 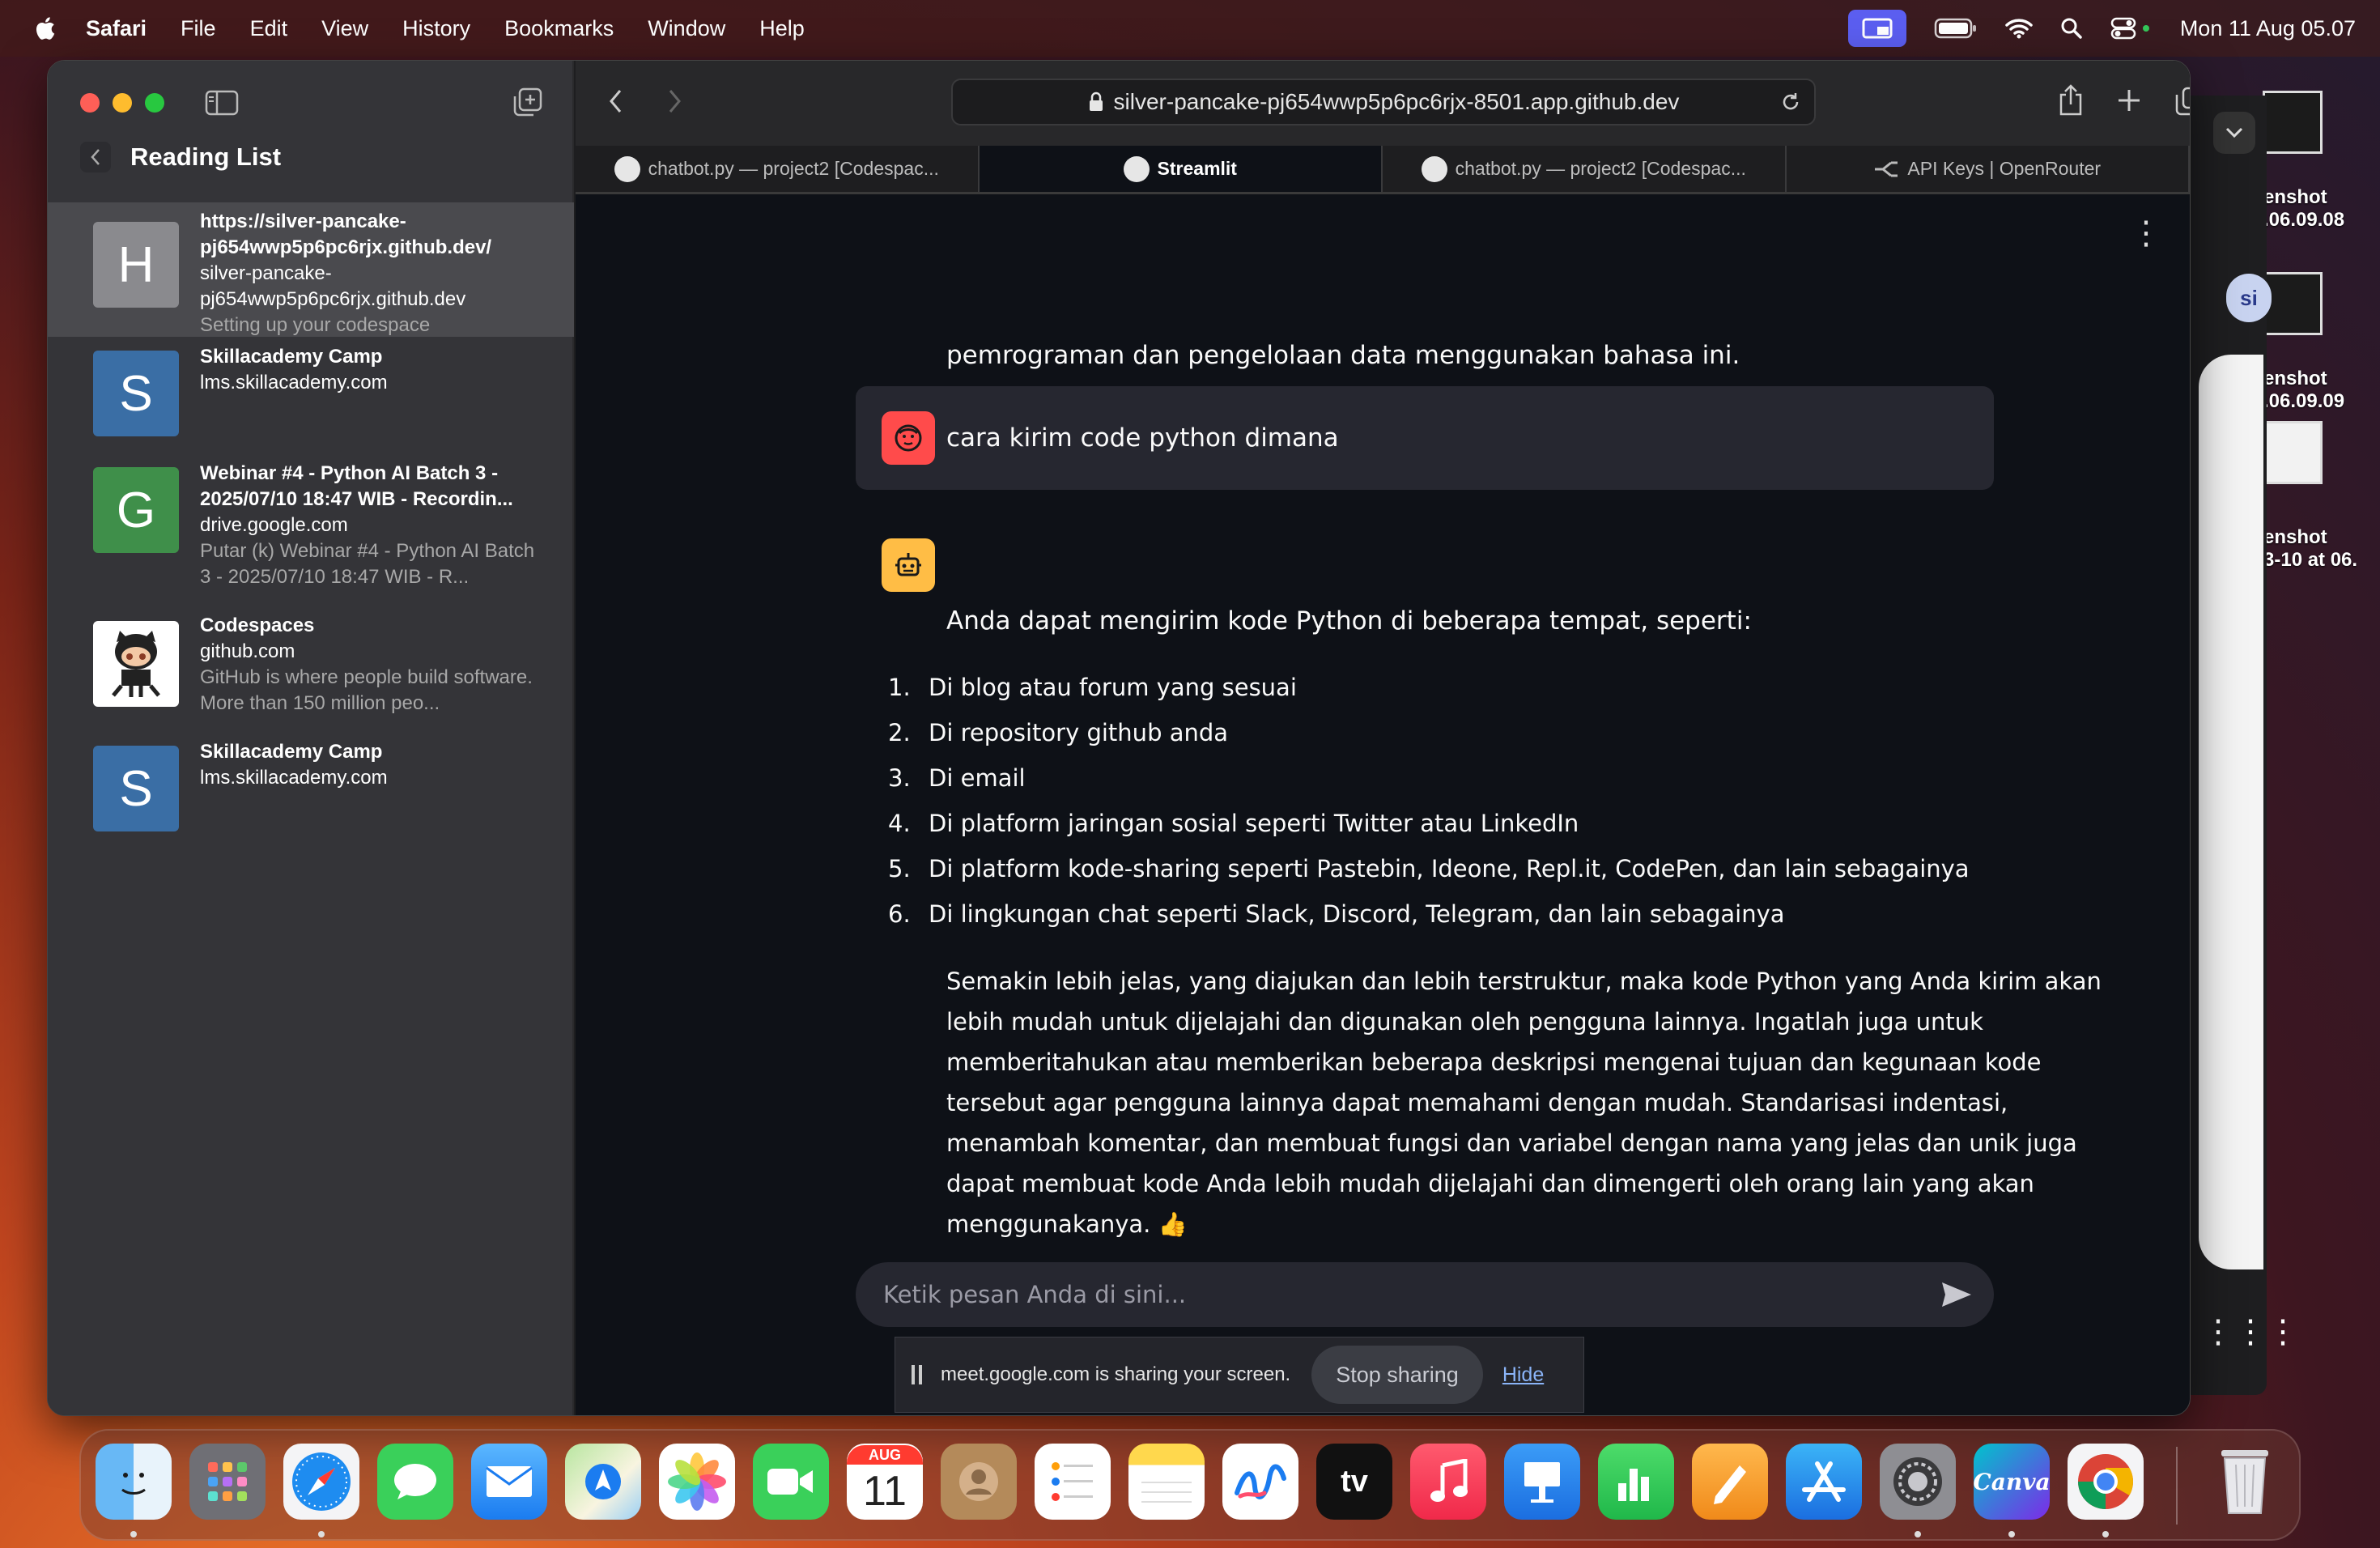 I want to click on wifi-icon, so click(x=2019, y=29).